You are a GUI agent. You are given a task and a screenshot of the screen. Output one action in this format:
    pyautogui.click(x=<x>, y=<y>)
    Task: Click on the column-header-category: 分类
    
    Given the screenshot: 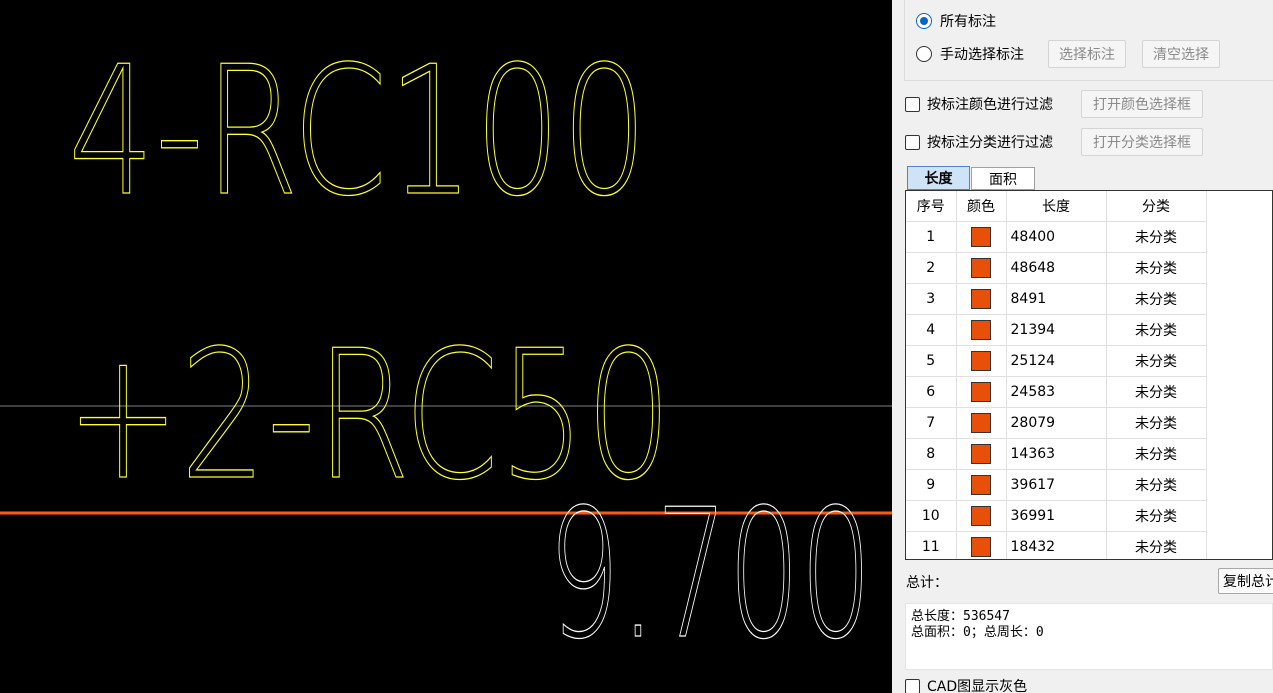 What is the action you would take?
    pyautogui.click(x=1156, y=206)
    